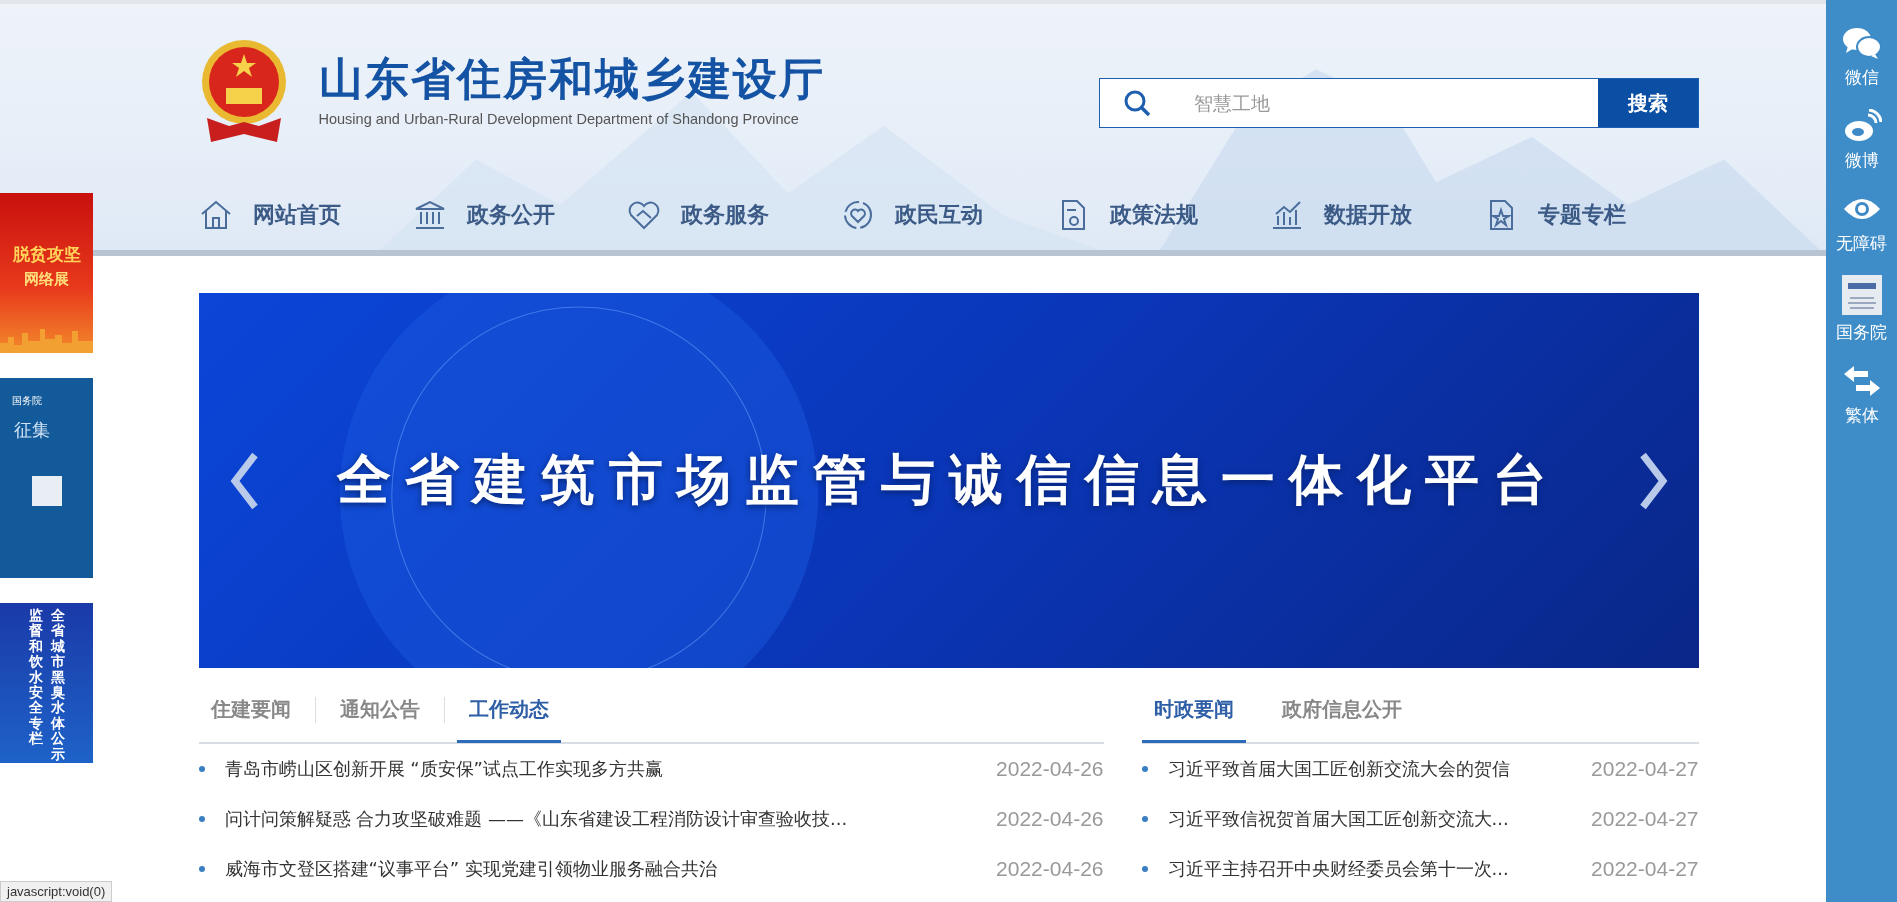  Describe the element at coordinates (56, 891) in the screenshot. I see `status-bar: javascript:void(0)` at that location.